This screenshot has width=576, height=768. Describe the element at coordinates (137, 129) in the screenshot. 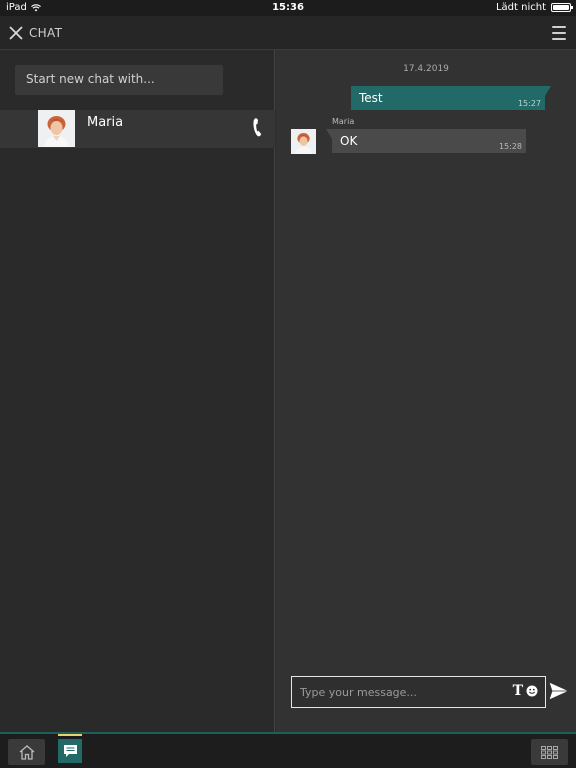

I see `contact-item-maria: Maria` at that location.